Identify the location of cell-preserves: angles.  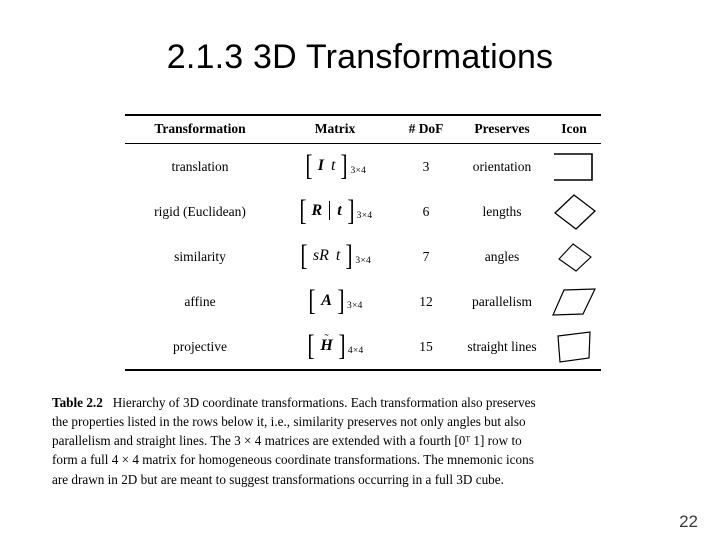
(502, 256).